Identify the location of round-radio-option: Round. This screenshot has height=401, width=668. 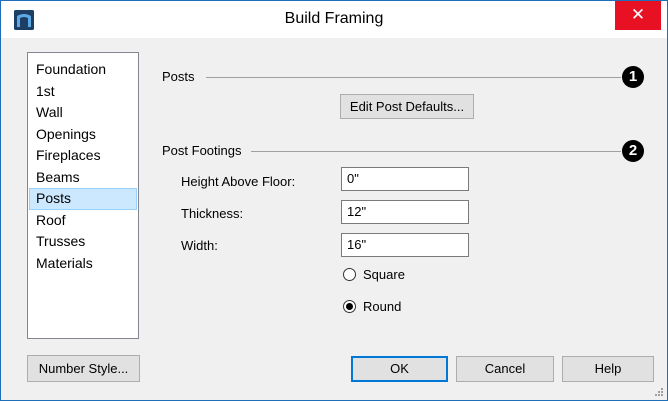
(372, 306).